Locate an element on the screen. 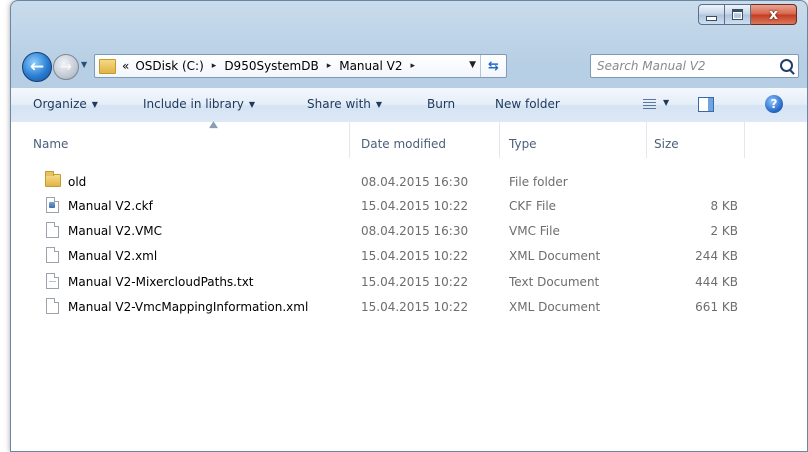 This screenshot has width=808, height=452. text-file-icon is located at coordinates (52, 281).